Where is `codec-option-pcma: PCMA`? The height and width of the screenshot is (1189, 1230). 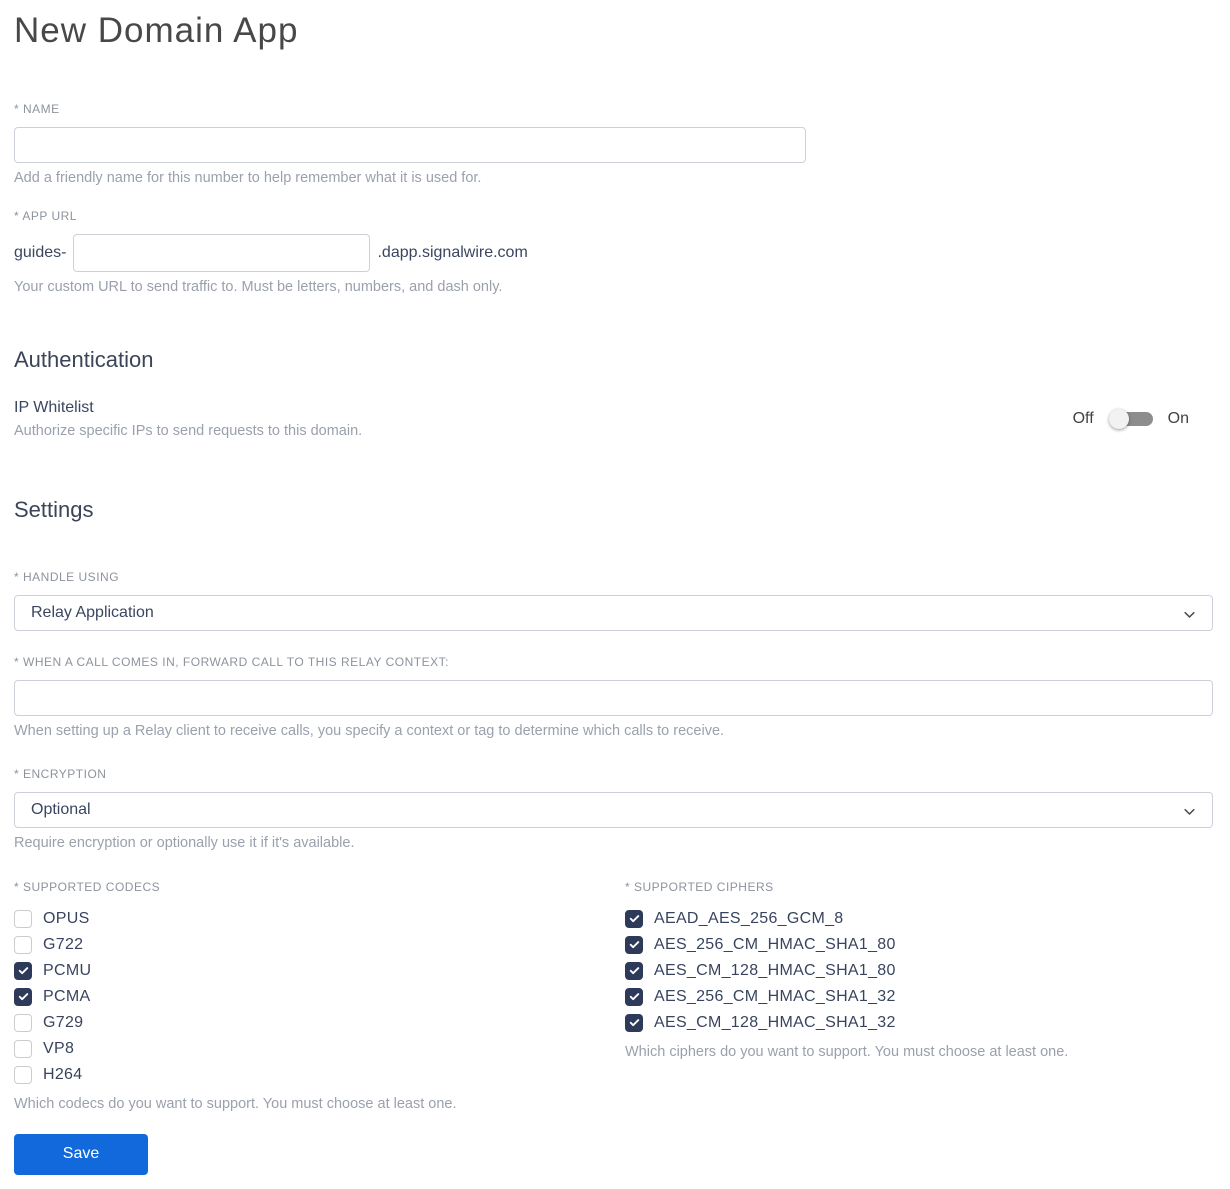
codec-option-pcma: PCMA is located at coordinates (319, 997).